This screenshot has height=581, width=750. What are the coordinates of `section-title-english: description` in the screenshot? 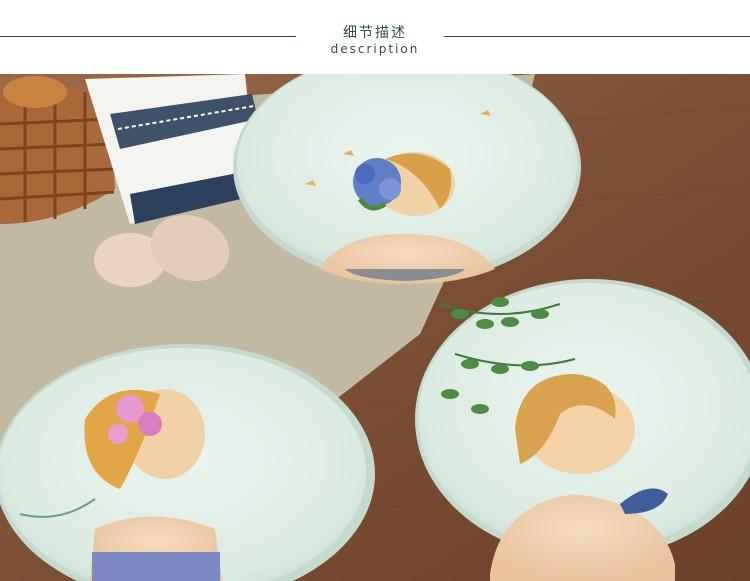 It's located at (375, 49).